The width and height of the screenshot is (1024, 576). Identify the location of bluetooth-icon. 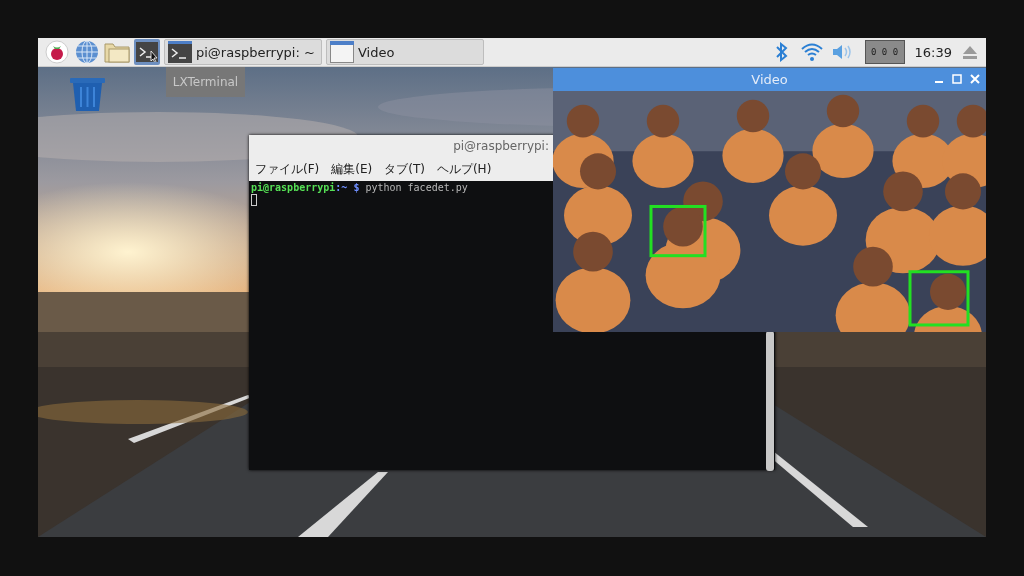
(781, 52).